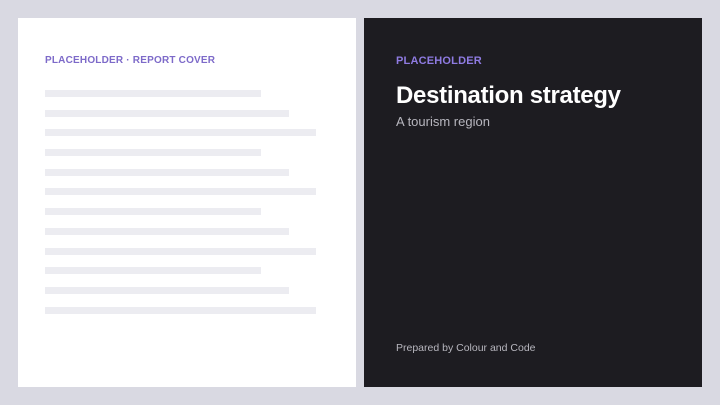 This screenshot has width=720, height=405. Describe the element at coordinates (466, 348) in the screenshot. I see `prepared-by-credit: Prepared by Colour and Code` at that location.